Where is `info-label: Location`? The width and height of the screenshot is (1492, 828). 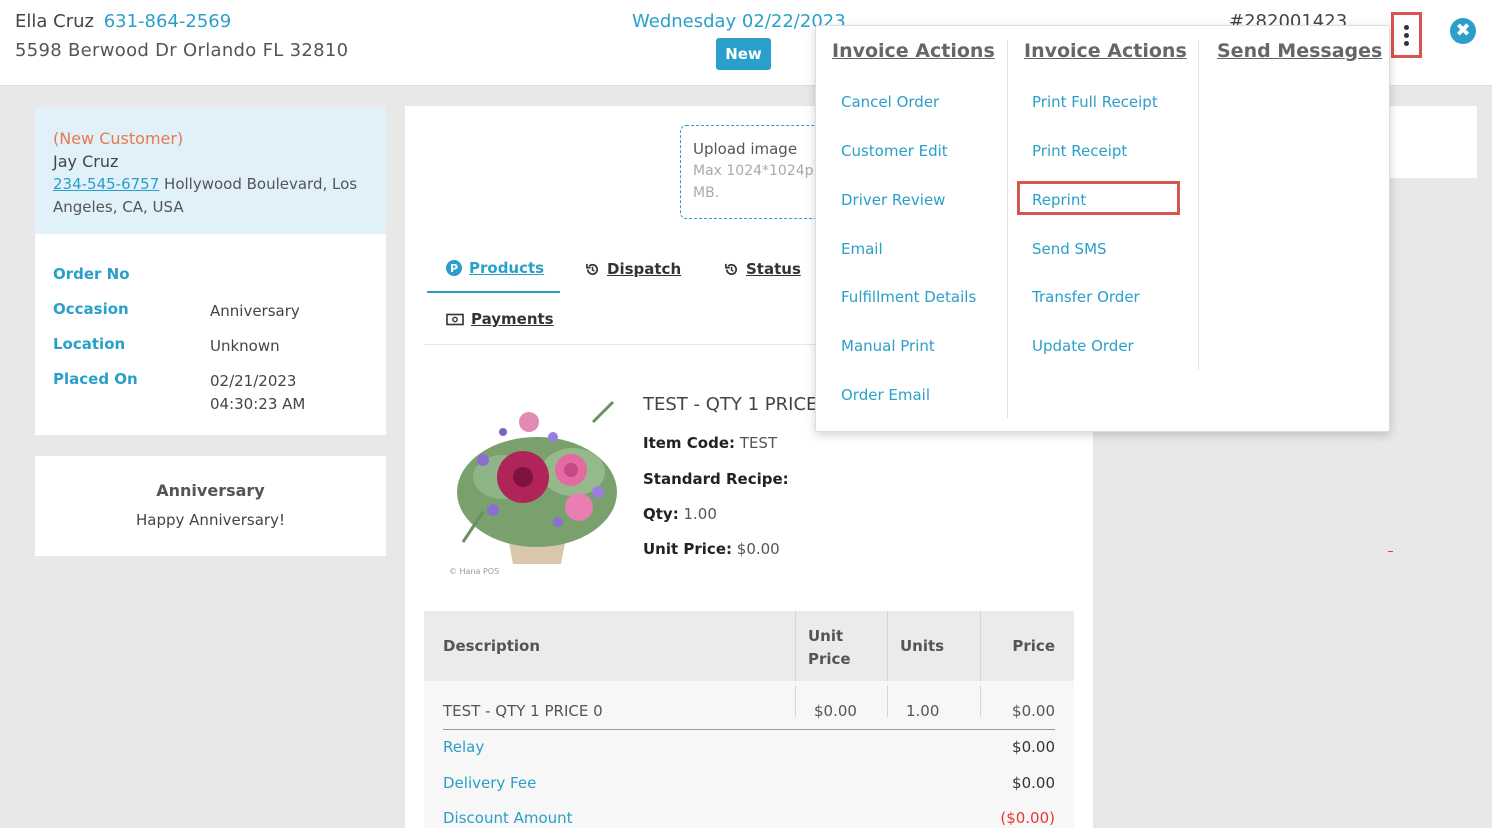 info-label: Location is located at coordinates (89, 344).